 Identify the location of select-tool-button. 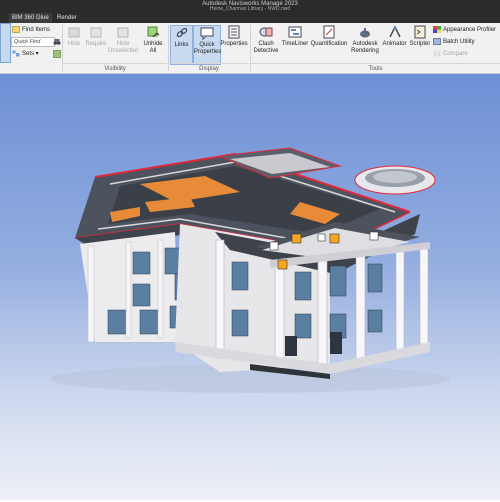
(5, 43).